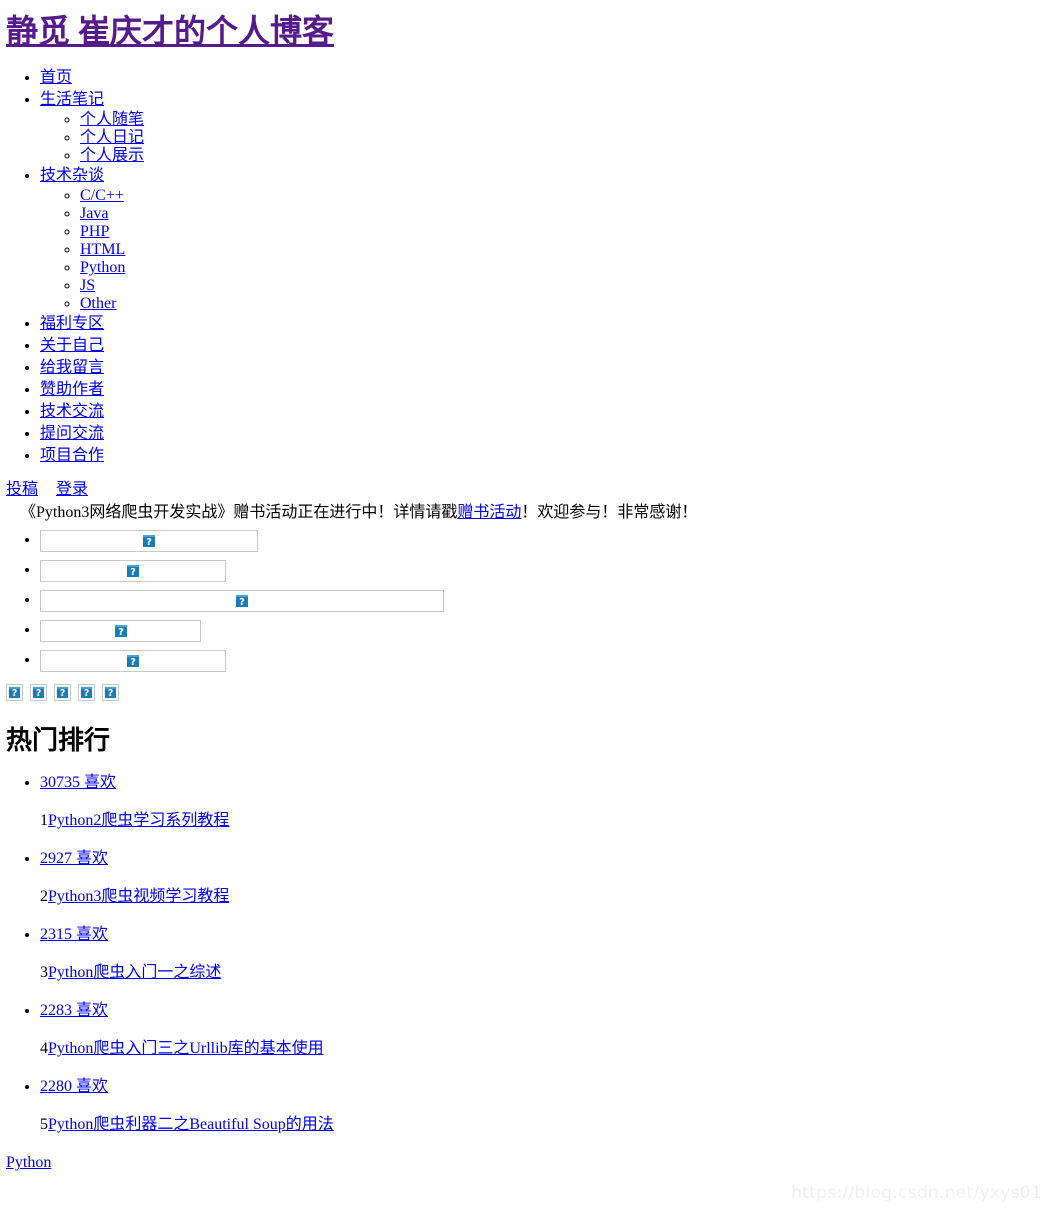 The image size is (1048, 1211). Describe the element at coordinates (544, 434) in the screenshot. I see `nav-item-qa-exchange: 提问交流` at that location.